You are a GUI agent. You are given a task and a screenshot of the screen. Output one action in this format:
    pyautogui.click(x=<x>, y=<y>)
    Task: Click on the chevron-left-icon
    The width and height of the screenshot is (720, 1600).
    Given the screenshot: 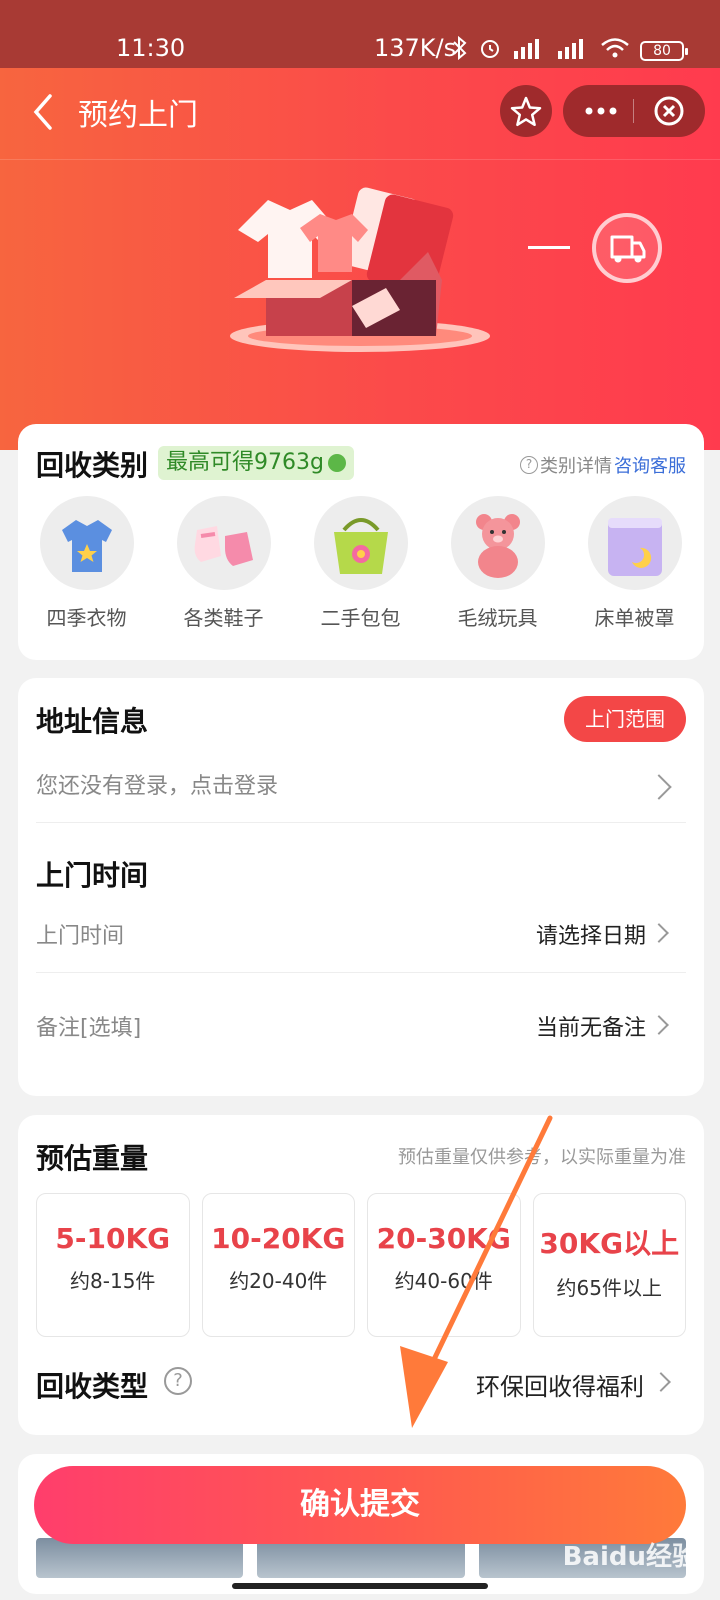 What is the action you would take?
    pyautogui.click(x=42, y=112)
    